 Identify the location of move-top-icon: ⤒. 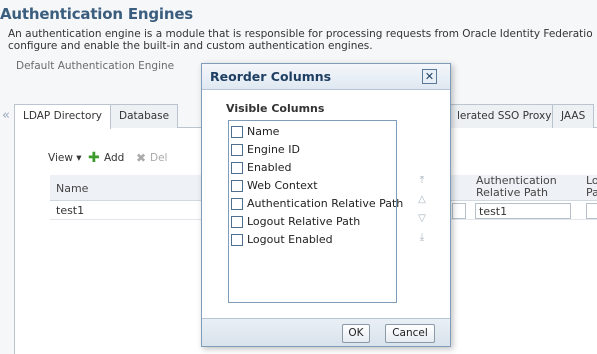
(422, 180).